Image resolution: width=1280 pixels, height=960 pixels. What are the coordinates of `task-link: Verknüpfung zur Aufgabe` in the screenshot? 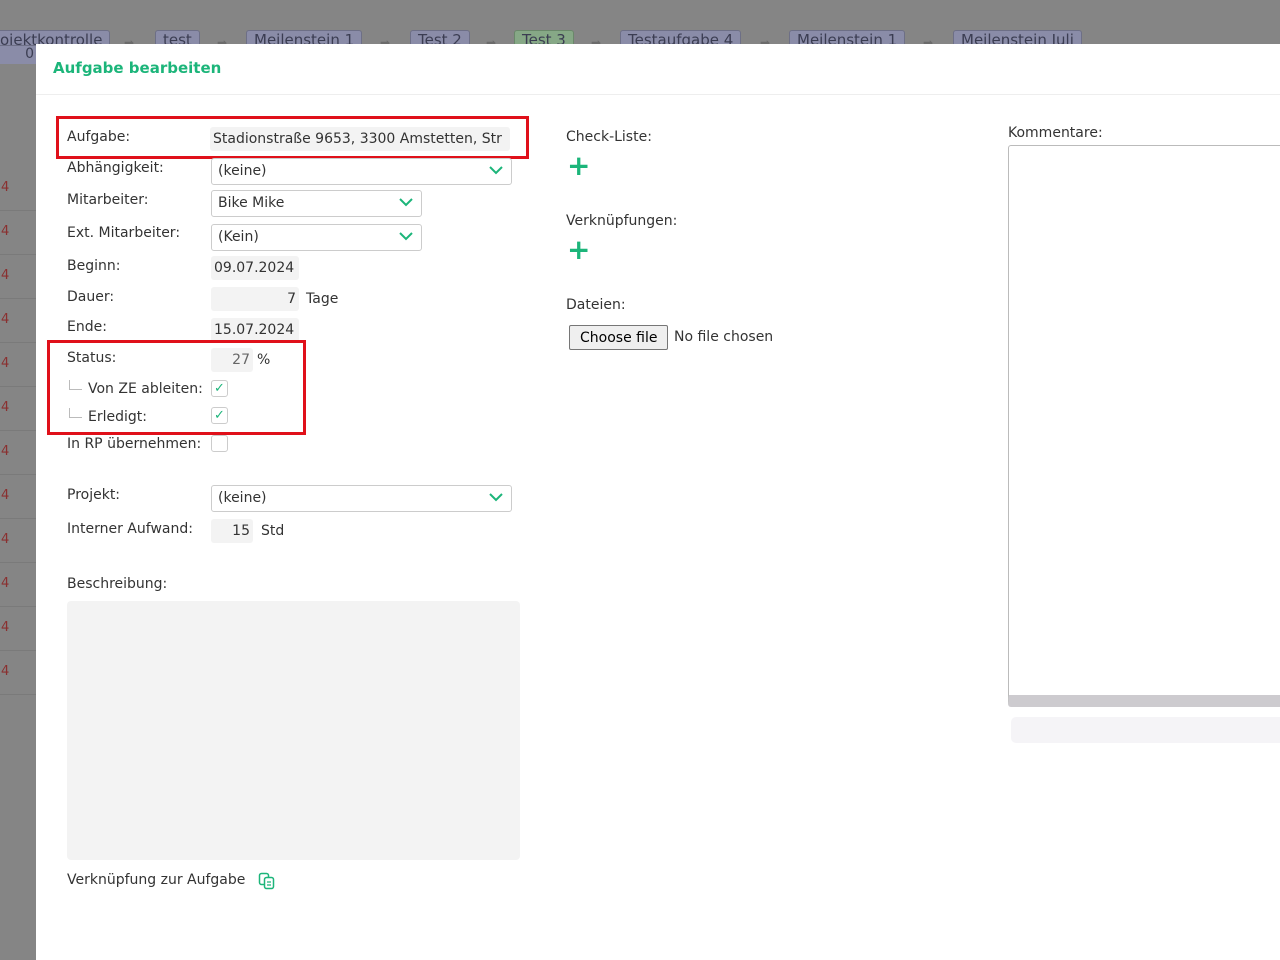 It's located at (156, 880).